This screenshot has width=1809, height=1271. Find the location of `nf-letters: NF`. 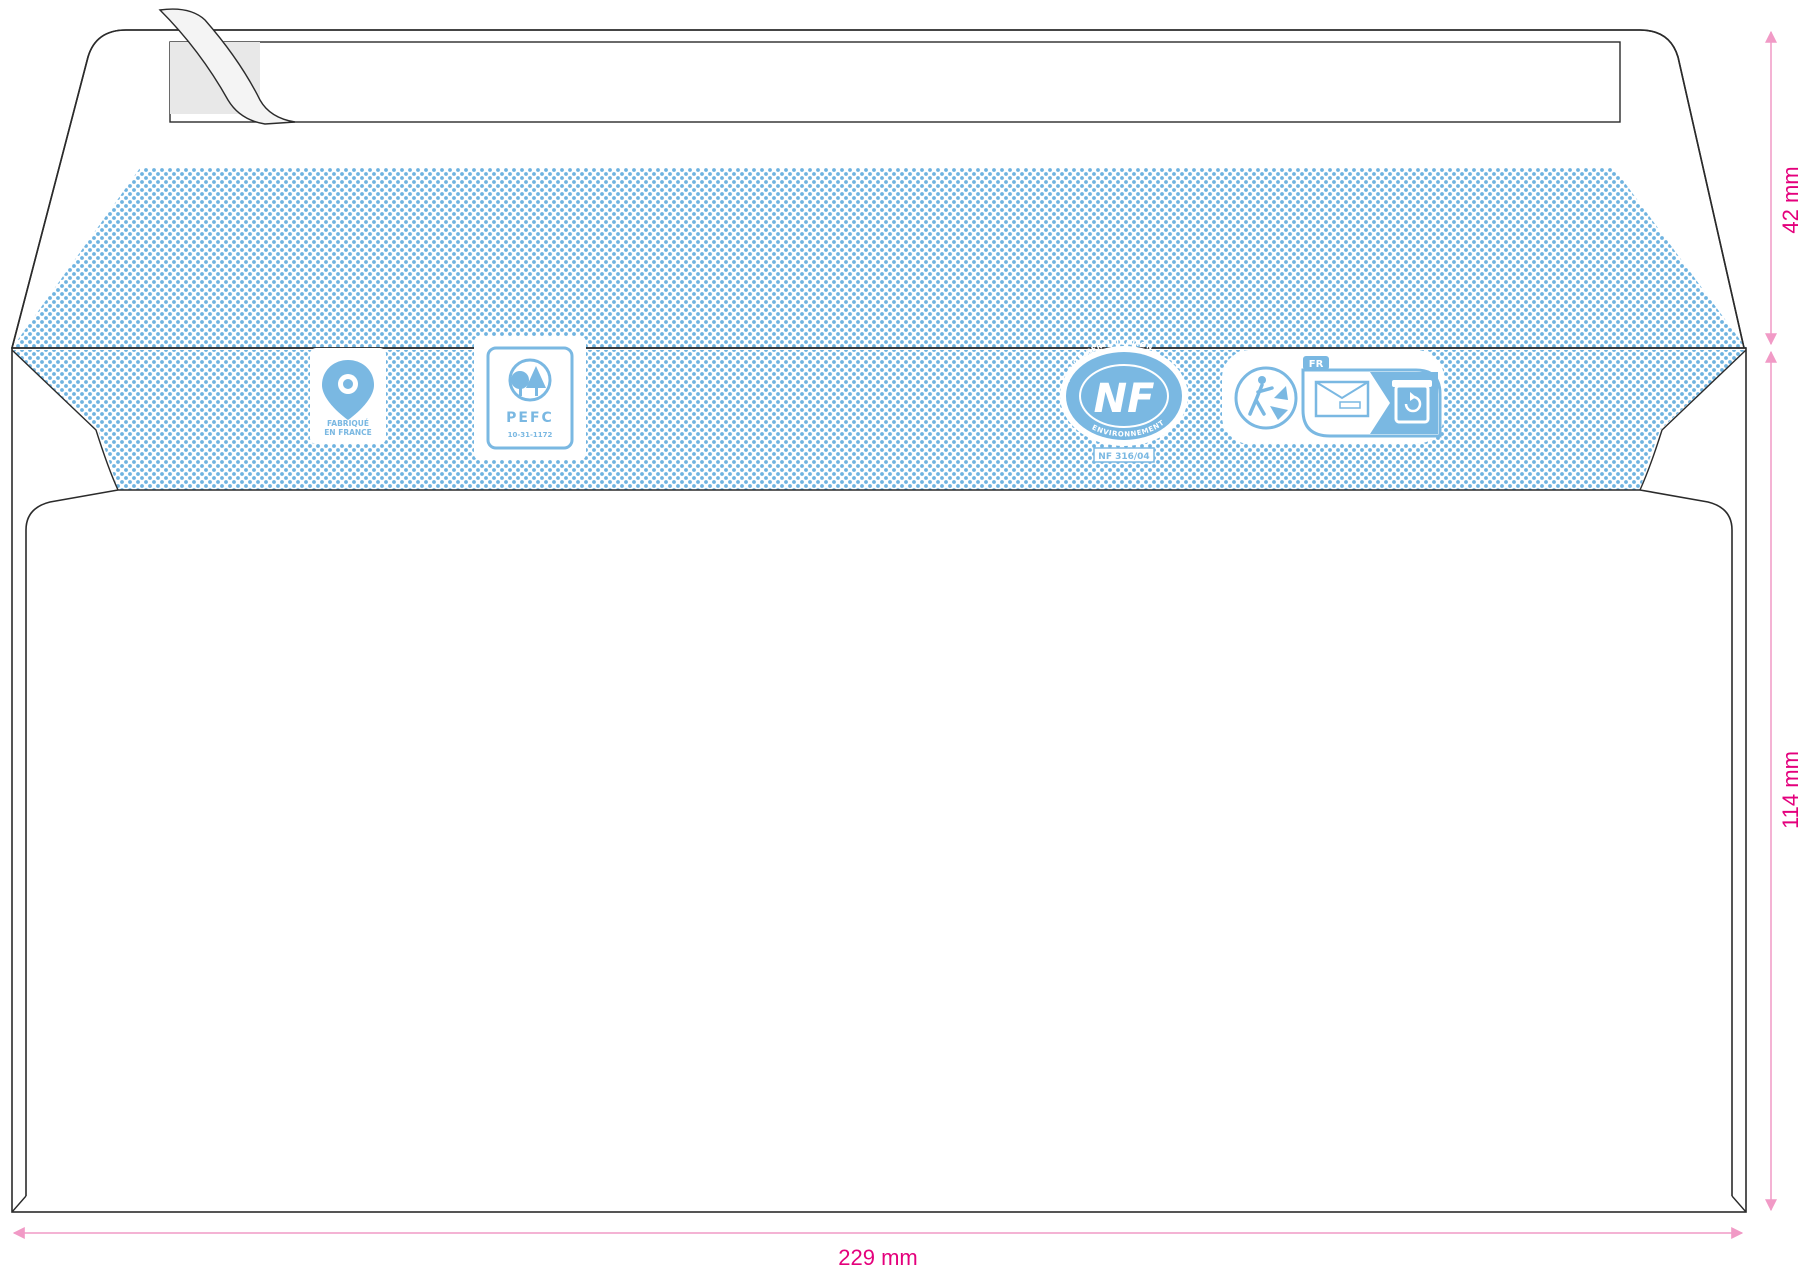

nf-letters: NF is located at coordinates (1124, 399).